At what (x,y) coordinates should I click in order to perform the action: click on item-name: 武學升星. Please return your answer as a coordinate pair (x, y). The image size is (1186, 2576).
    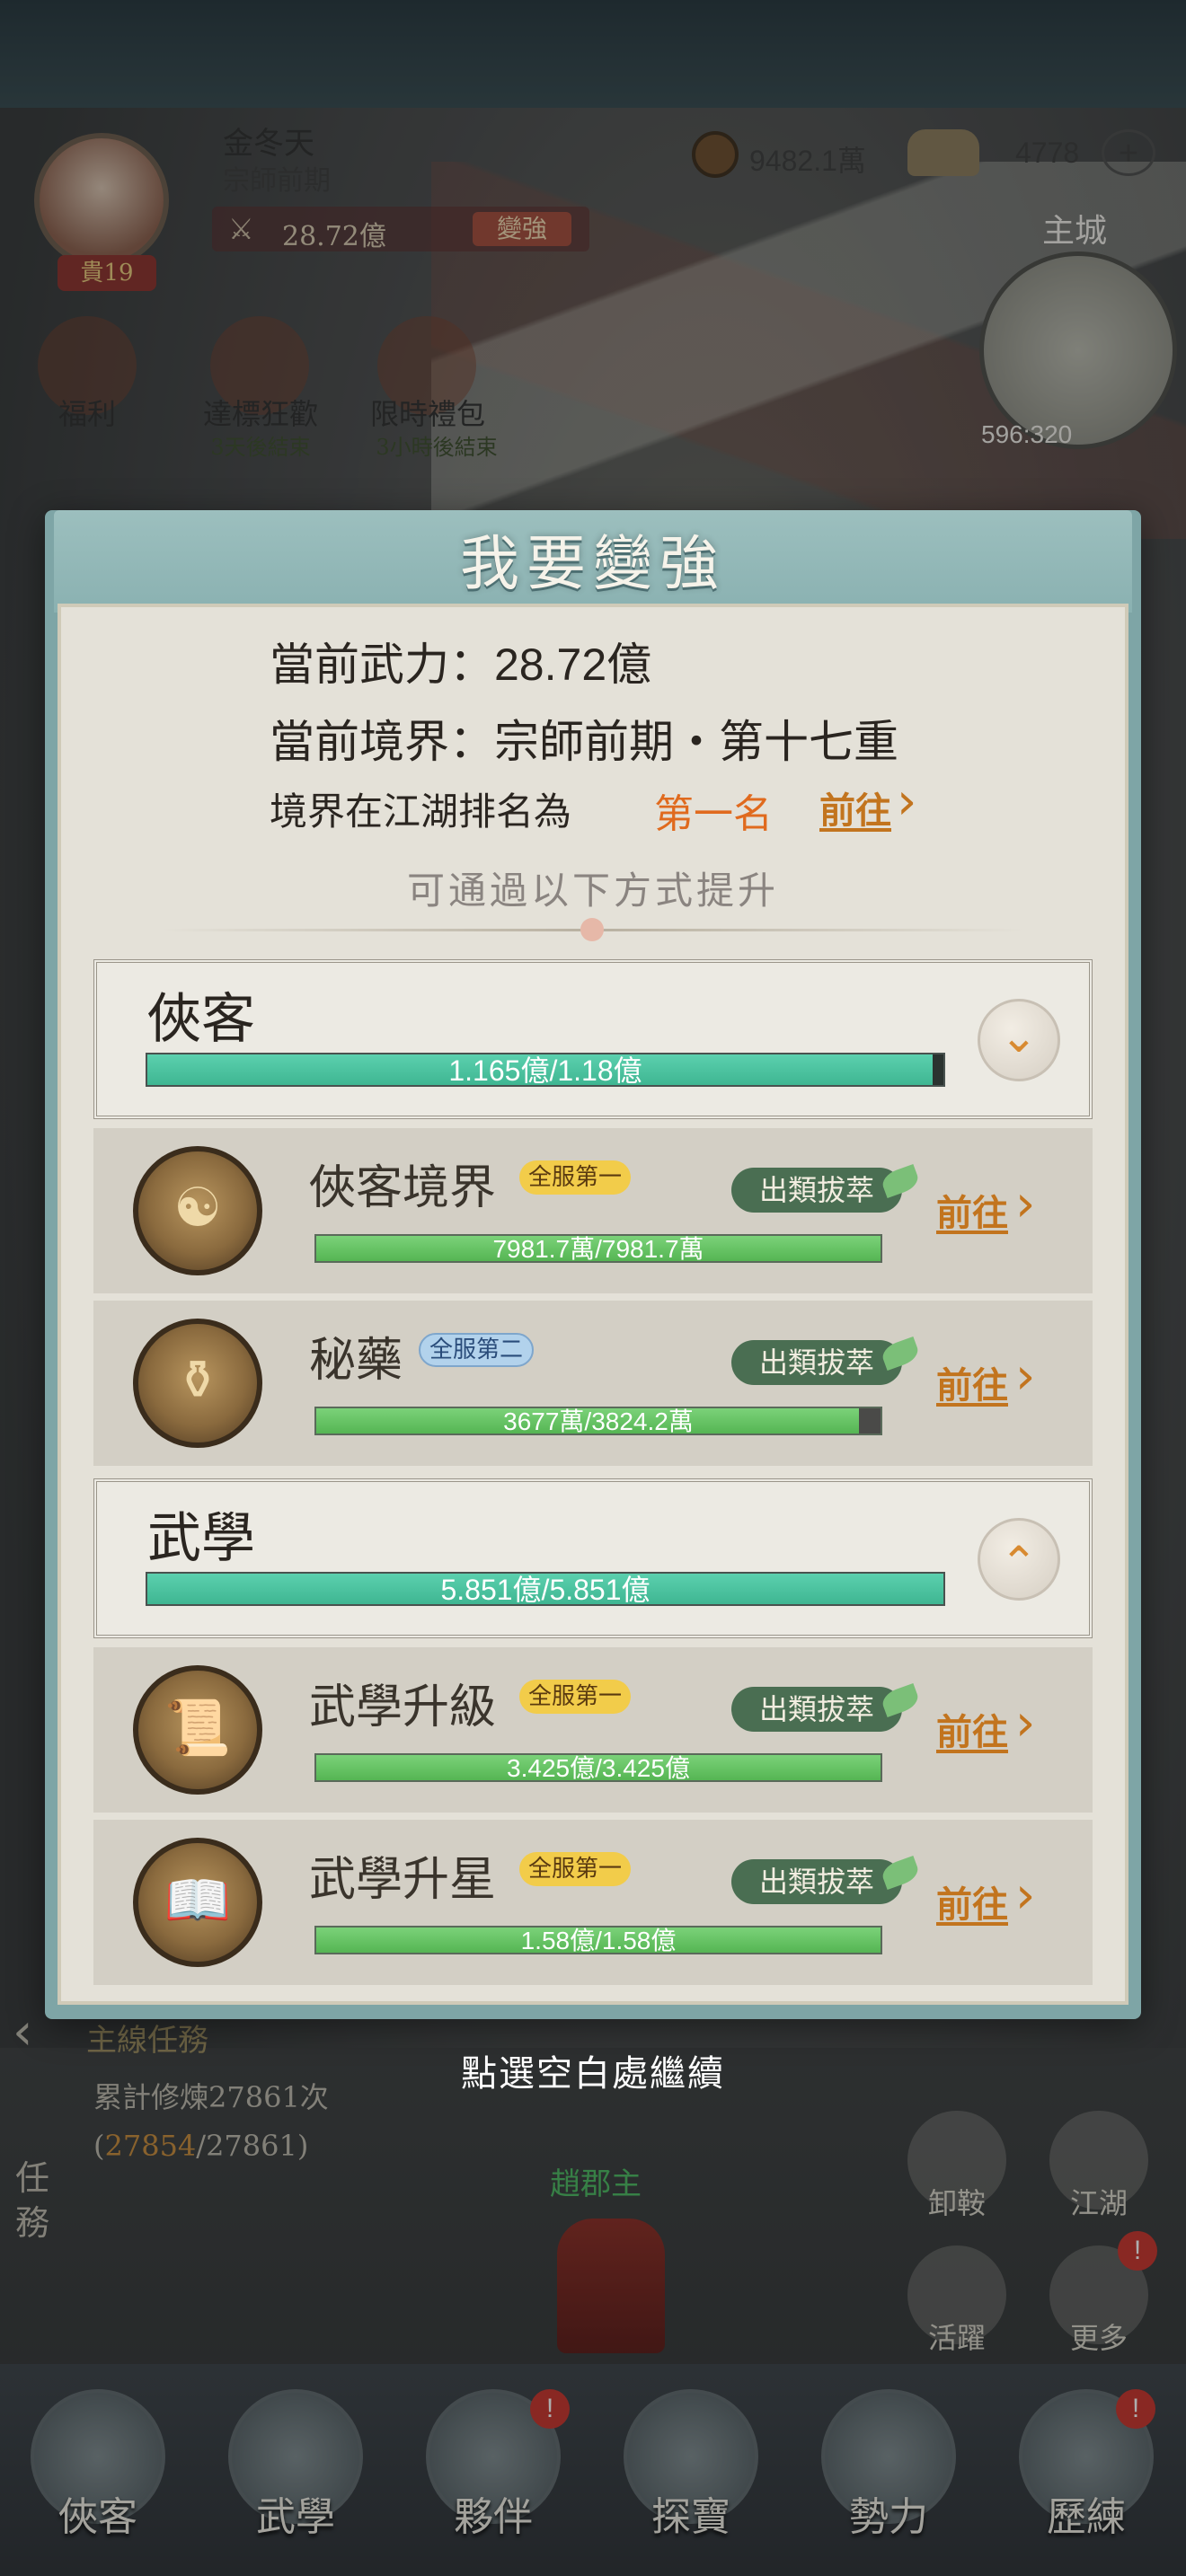
    Looking at the image, I should click on (403, 1880).